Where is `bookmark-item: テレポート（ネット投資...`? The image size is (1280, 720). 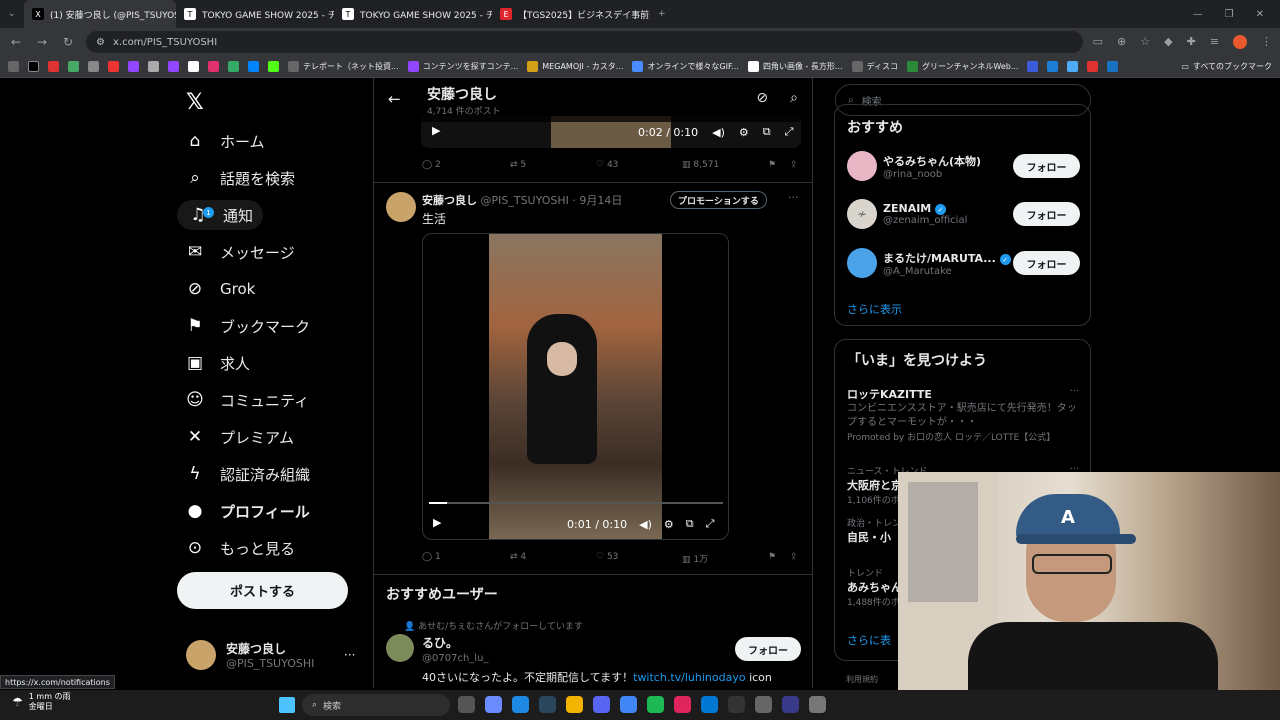 bookmark-item: テレポート（ネット投資... is located at coordinates (343, 66).